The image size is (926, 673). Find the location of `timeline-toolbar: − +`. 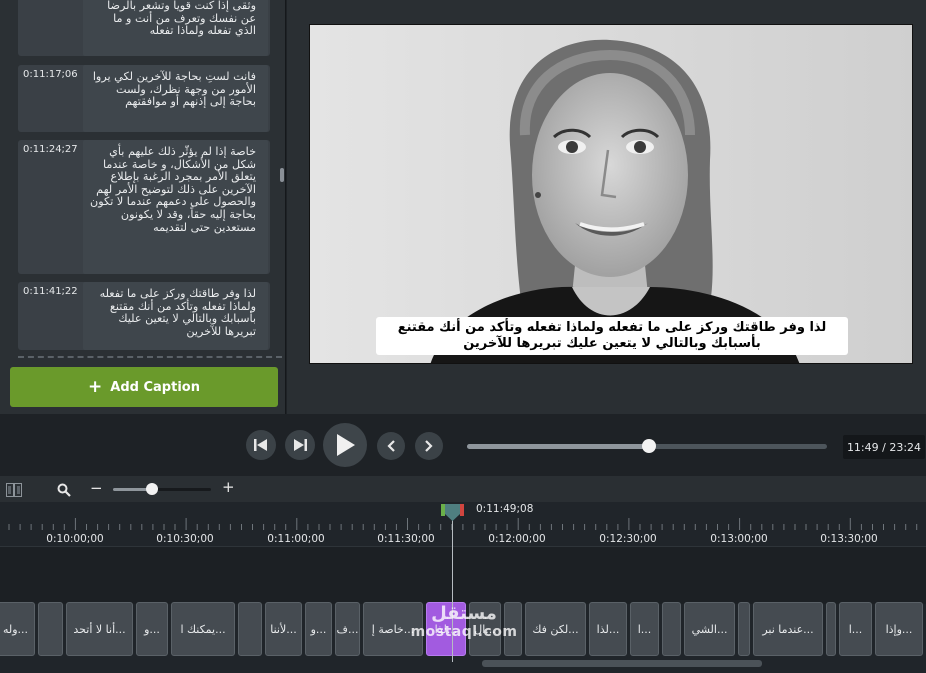

timeline-toolbar: − + is located at coordinates (463, 489).